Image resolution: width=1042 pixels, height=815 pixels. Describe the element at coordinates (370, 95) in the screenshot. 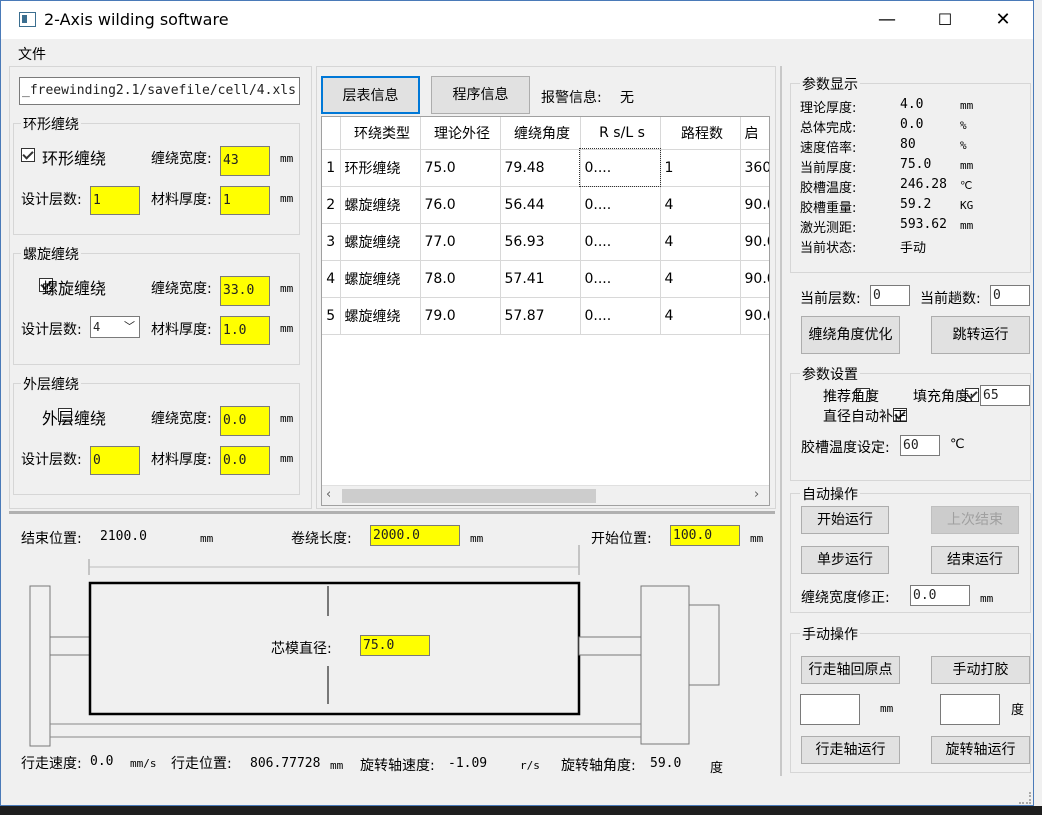

I see `tab-layer-info: 层表信息` at that location.